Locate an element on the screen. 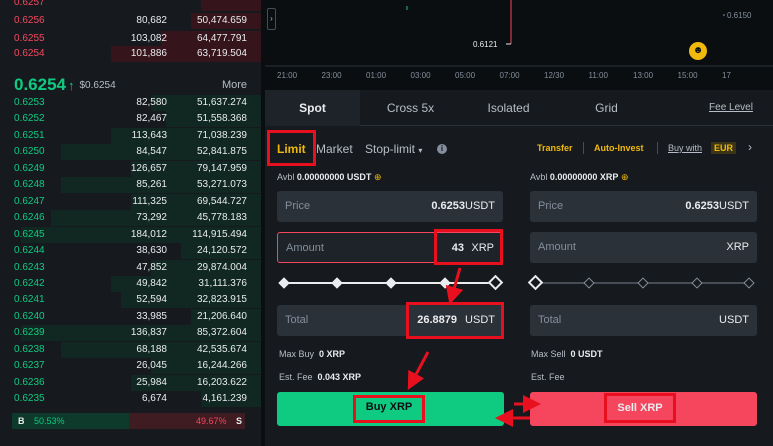 The width and height of the screenshot is (773, 446). buy-ratio-bar is located at coordinates (70, 421).